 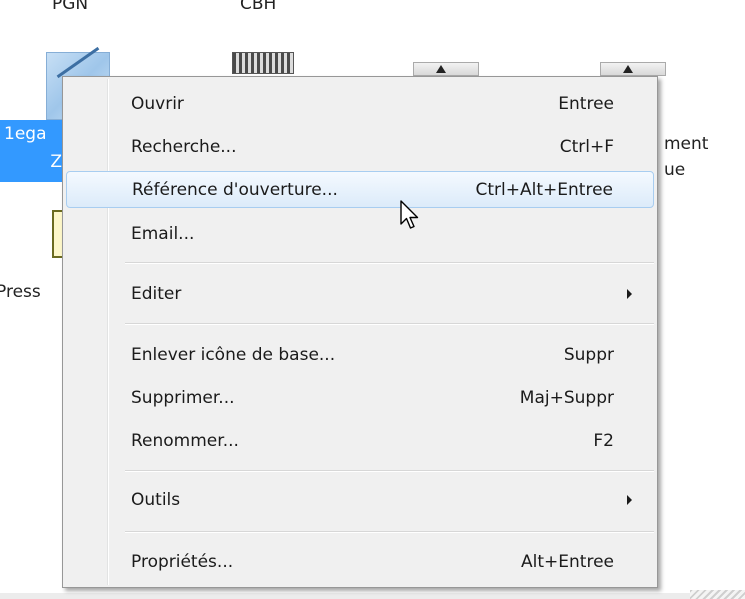 I want to click on cbh-file-icon, so click(x=263, y=63).